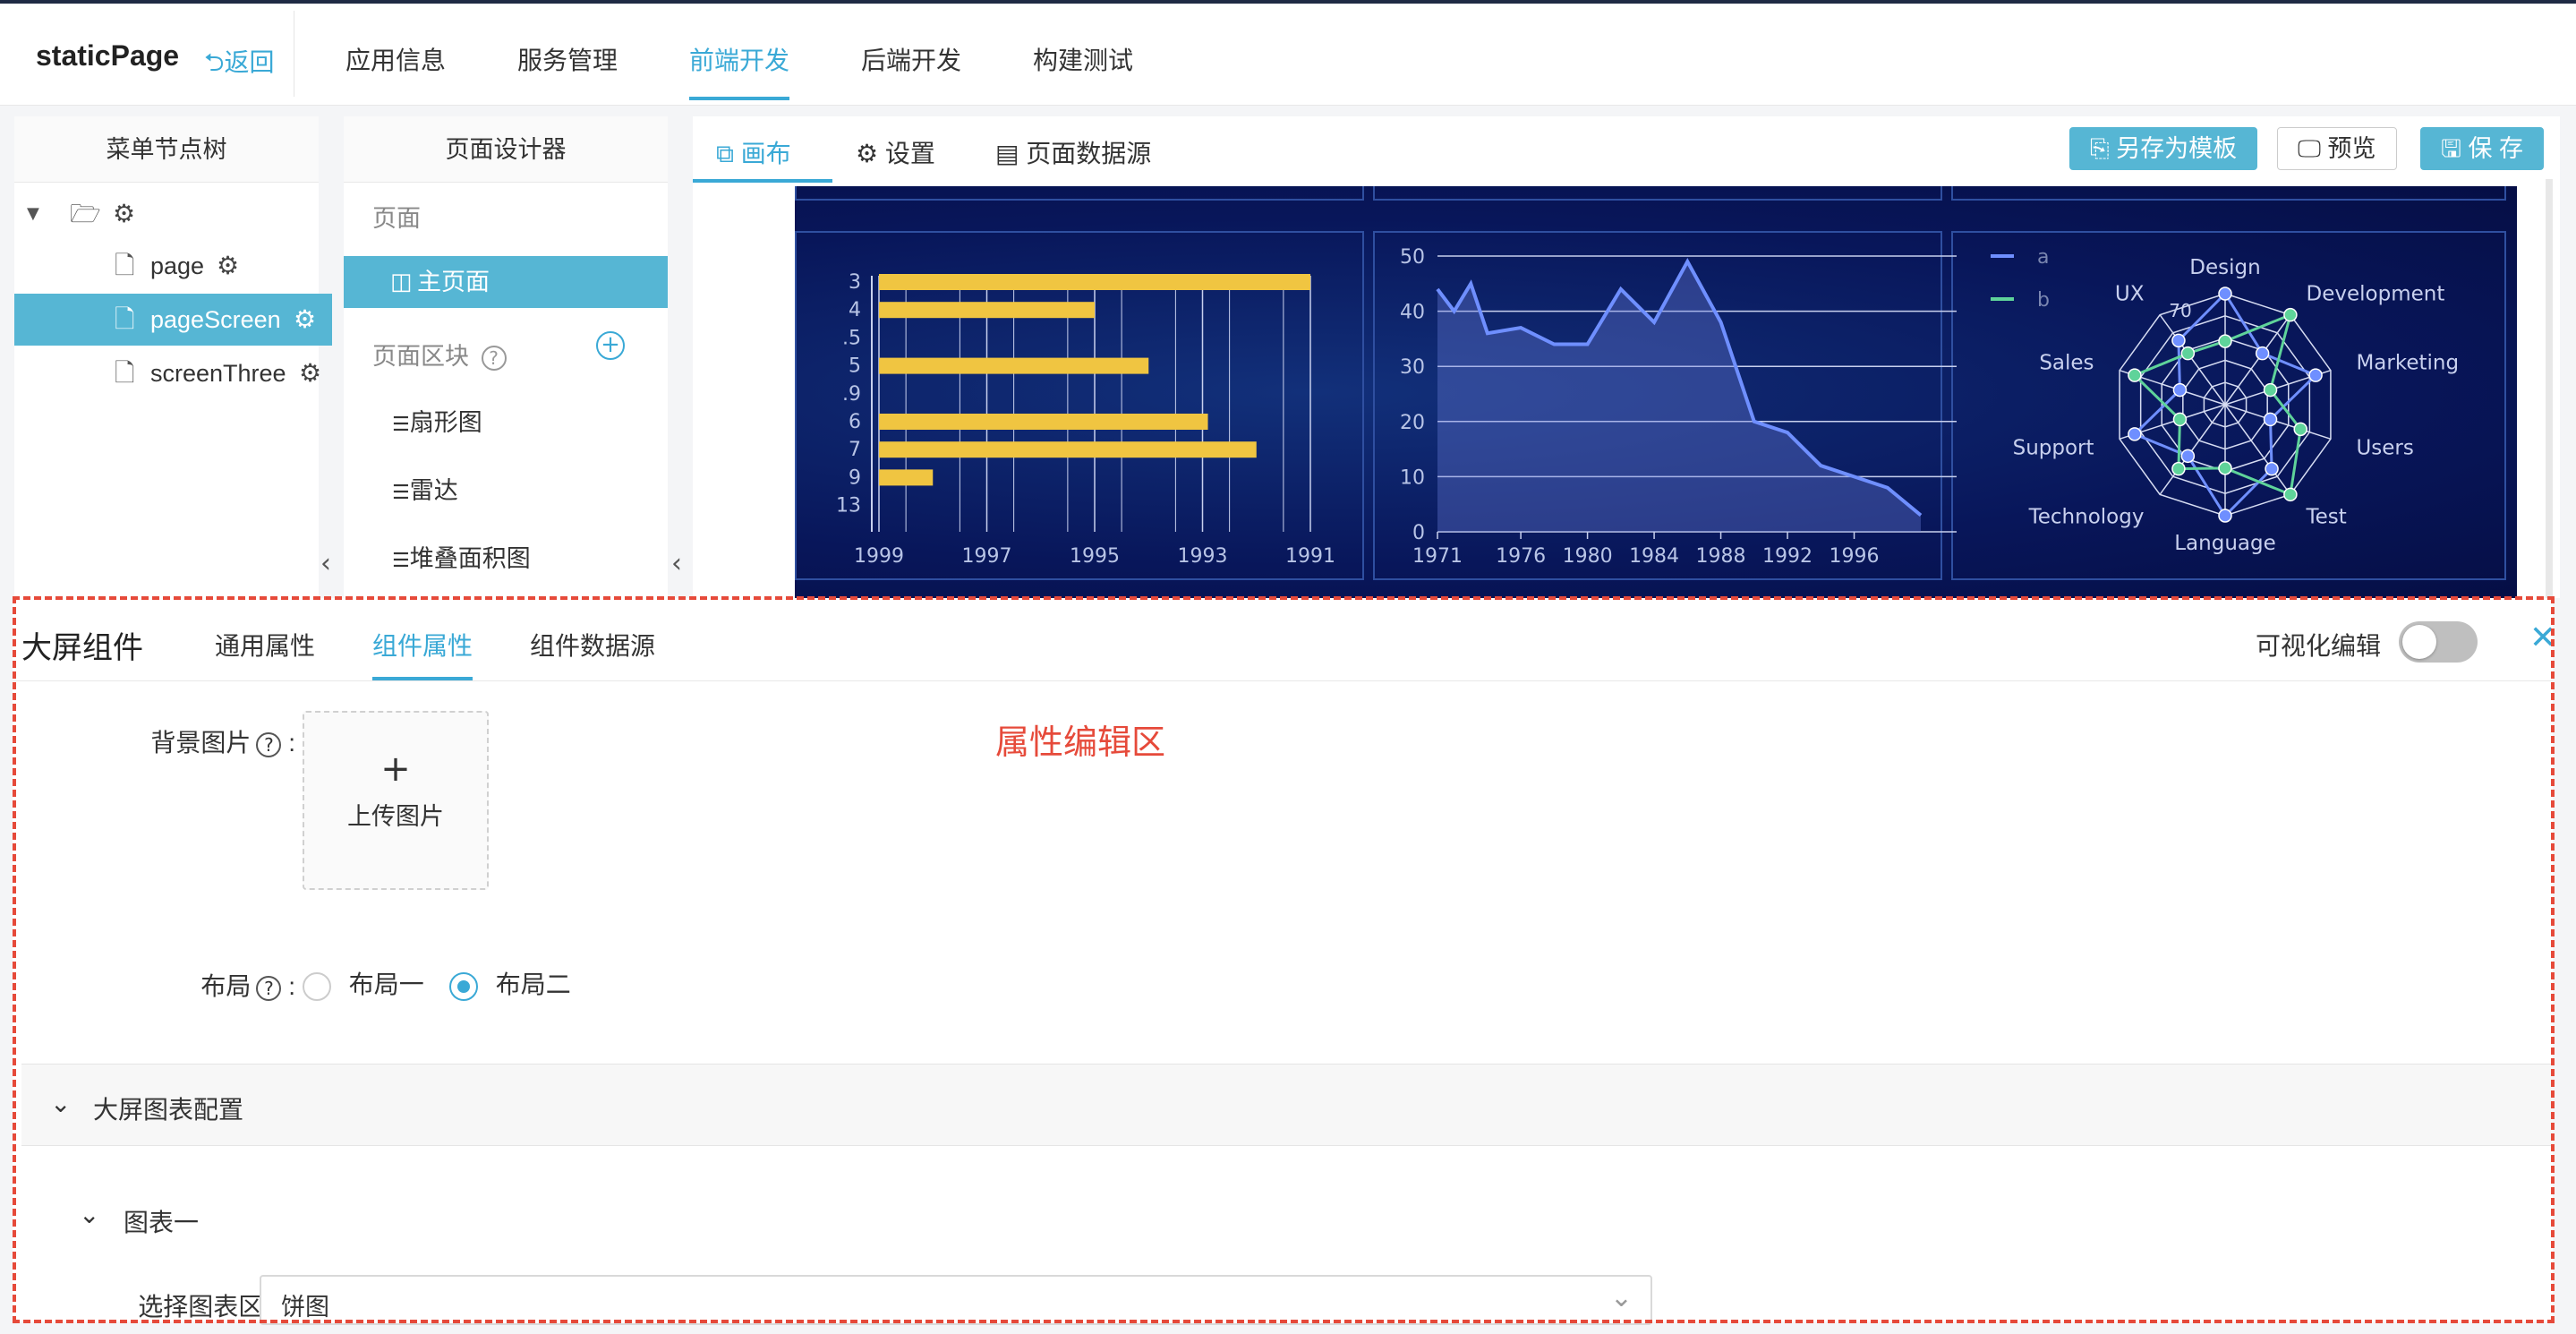 The height and width of the screenshot is (1334, 2576). What do you see at coordinates (173, 266) in the screenshot?
I see `tree-item-page: 🗋 page ⚙` at bounding box center [173, 266].